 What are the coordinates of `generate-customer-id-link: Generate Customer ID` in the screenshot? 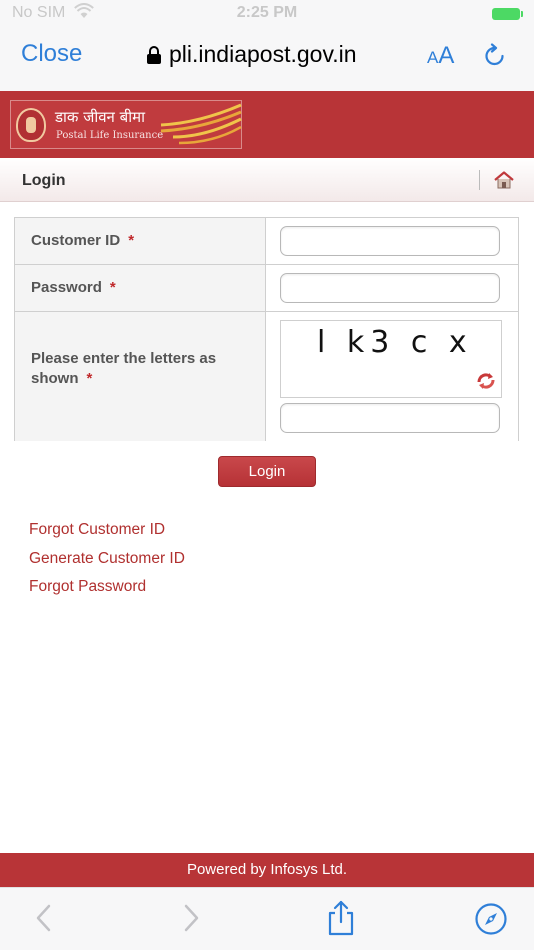 It's located at (107, 564).